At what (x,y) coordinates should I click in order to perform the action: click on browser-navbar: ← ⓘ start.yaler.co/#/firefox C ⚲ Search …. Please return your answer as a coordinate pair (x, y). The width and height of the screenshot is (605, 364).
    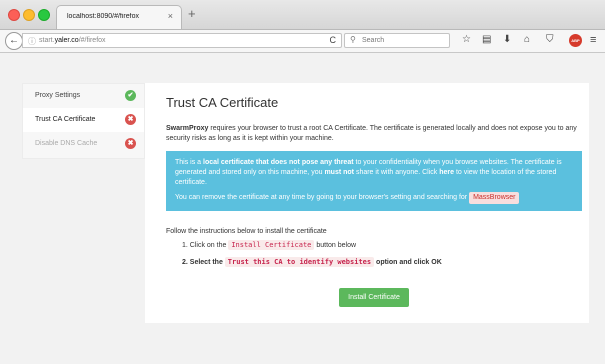
    Looking at the image, I should click on (302, 41).